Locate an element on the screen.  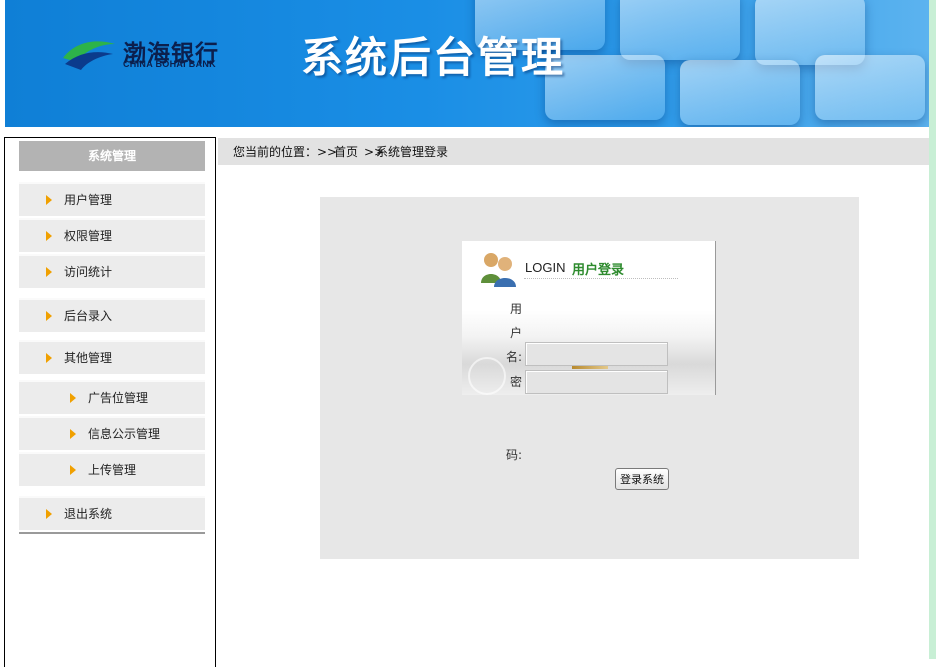
sidebar-divider is located at coordinates (112, 533).